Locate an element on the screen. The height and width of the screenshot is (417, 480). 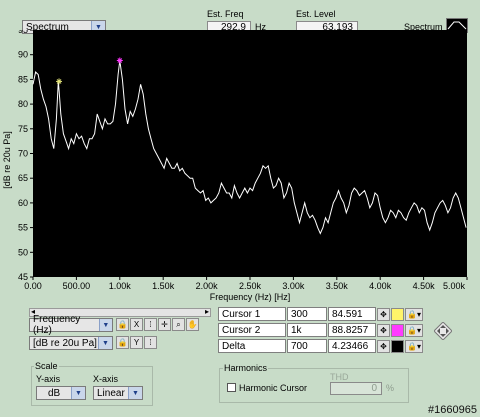
diamond-pad-icon is located at coordinates (443, 331).